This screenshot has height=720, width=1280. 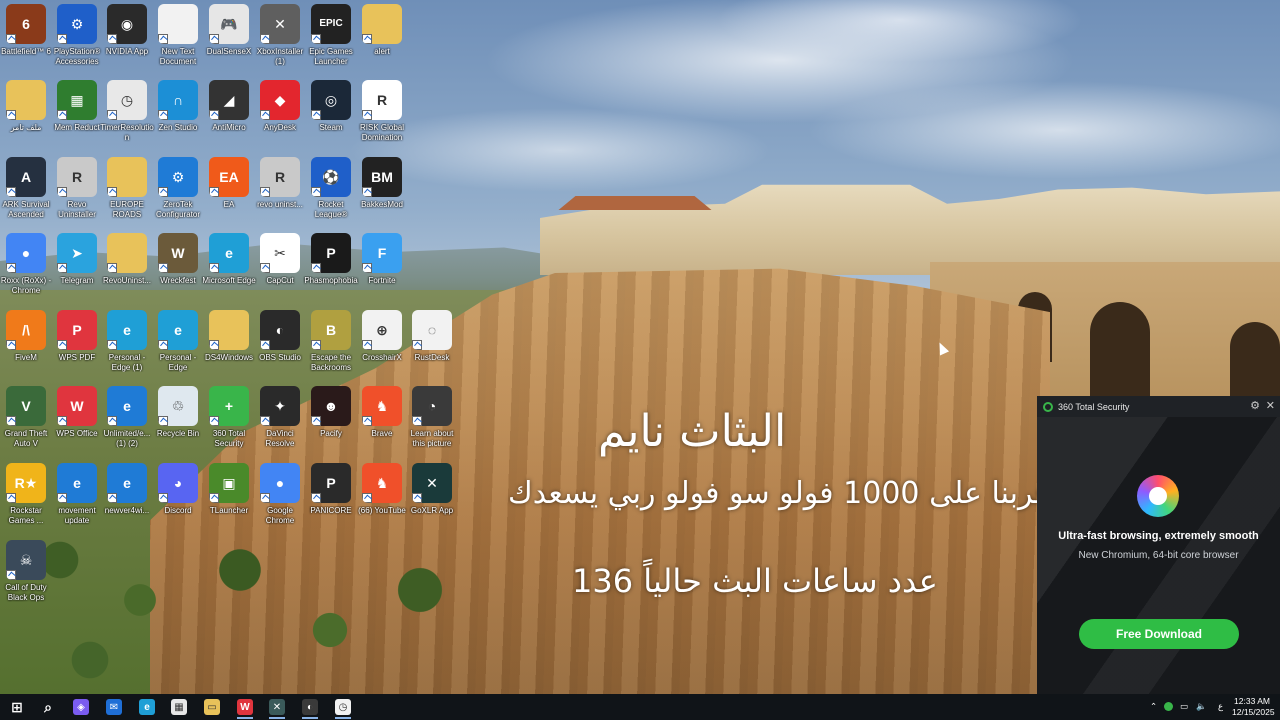 I want to click on desktop-icon: EPIC Epic Games Launcher, so click(x=331, y=42).